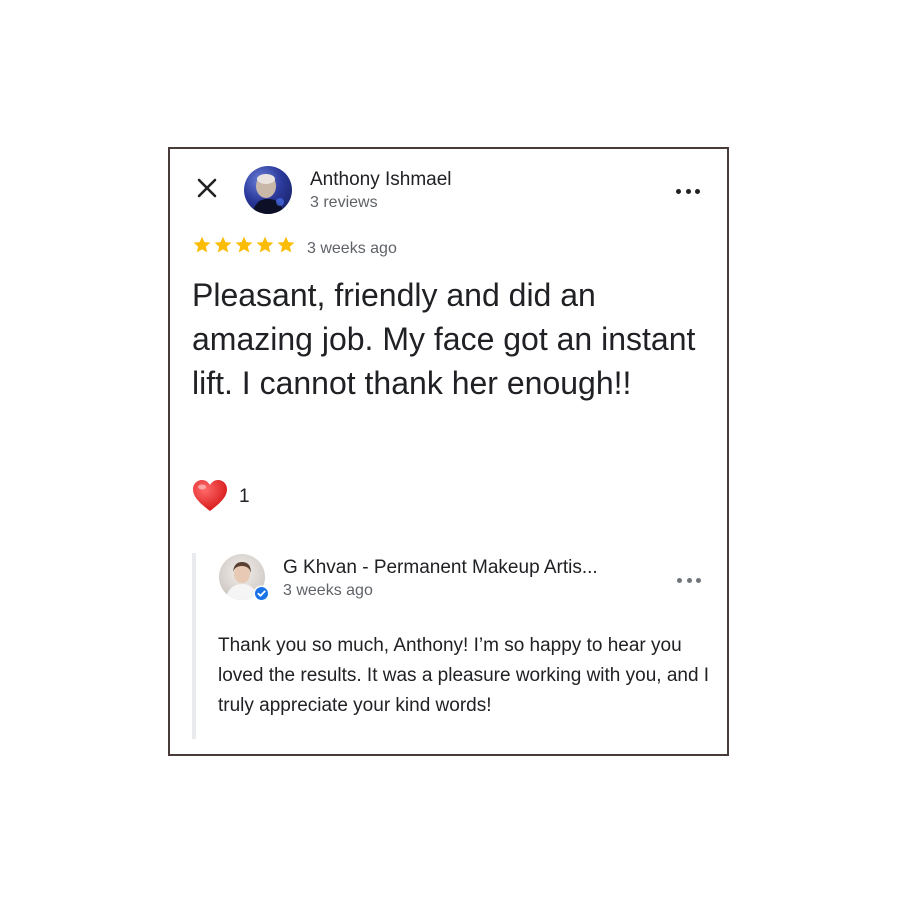 The width and height of the screenshot is (900, 900). I want to click on reviewer-review-count: 3 reviews, so click(344, 202).